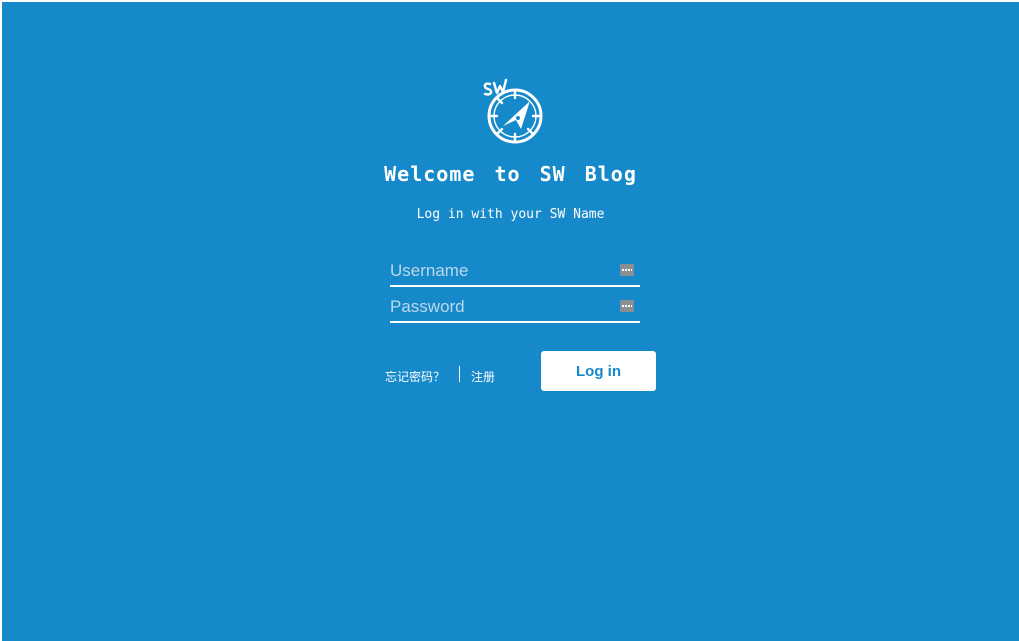 This screenshot has width=1019, height=641. I want to click on username-input, so click(500, 271).